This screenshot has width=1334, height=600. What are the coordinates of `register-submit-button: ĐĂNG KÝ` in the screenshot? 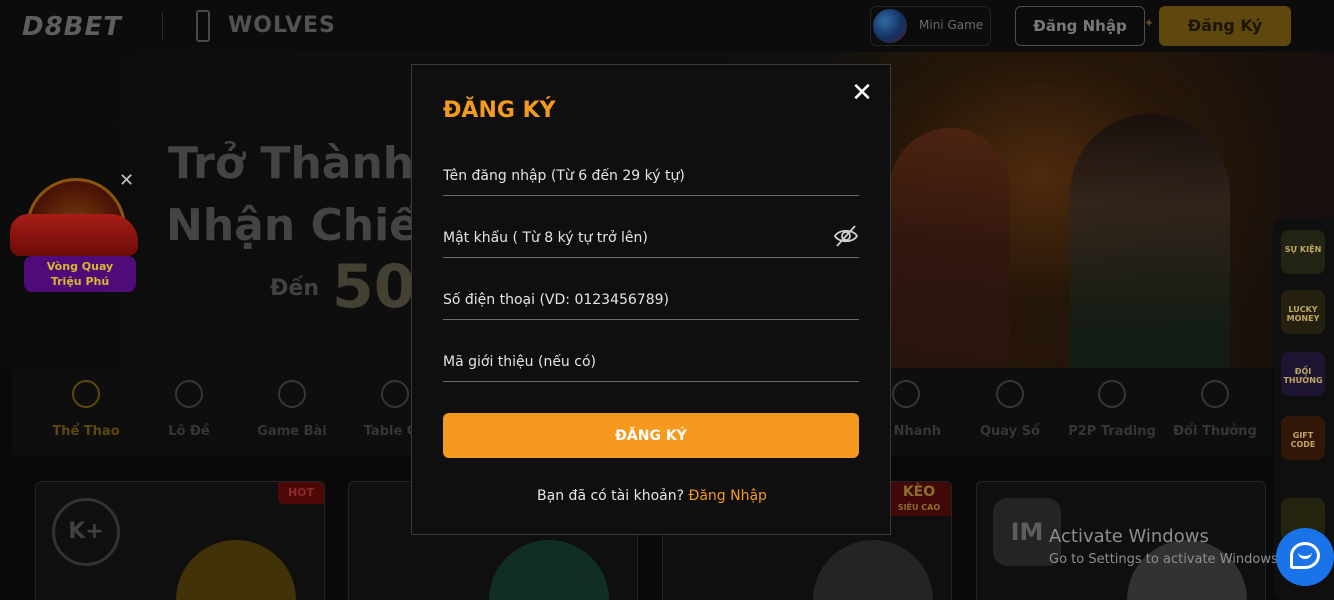 It's located at (651, 435).